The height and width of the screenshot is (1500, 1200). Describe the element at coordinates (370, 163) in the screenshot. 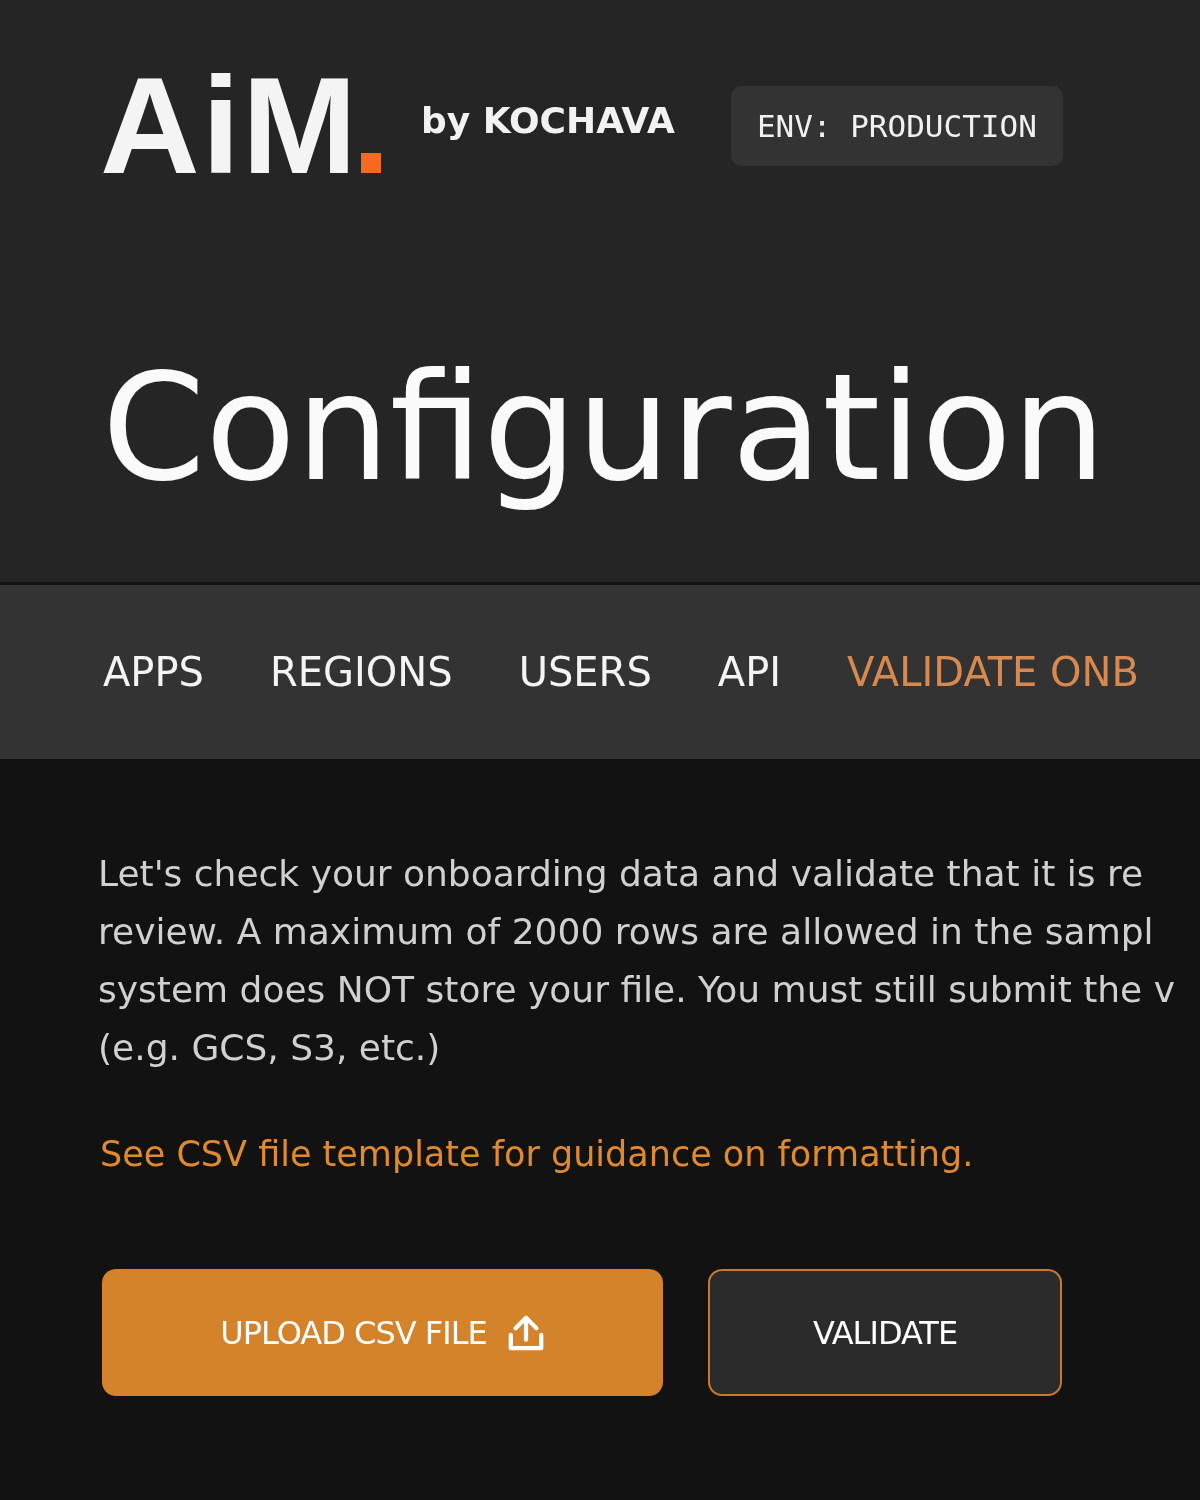

I see `square-mark-icon` at that location.